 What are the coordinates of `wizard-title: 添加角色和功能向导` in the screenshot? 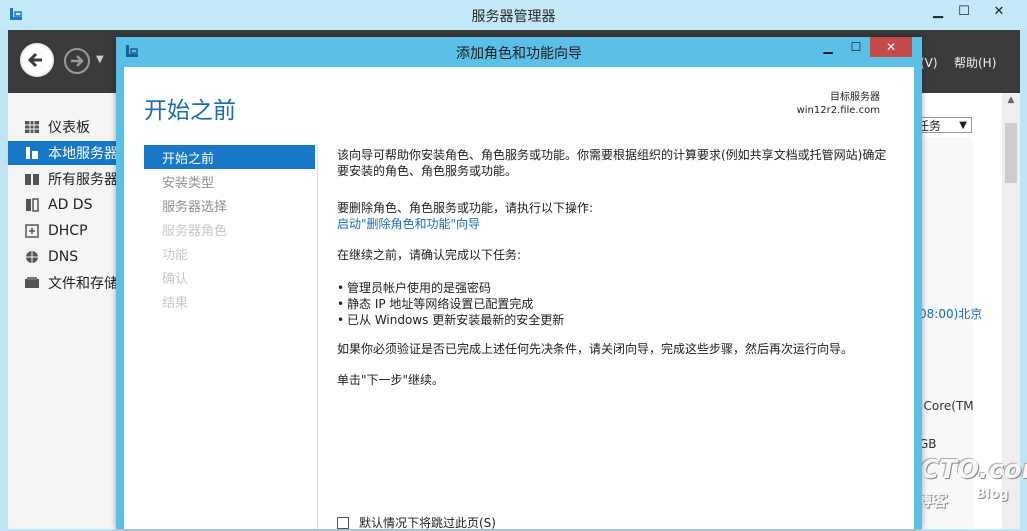 It's located at (519, 54).